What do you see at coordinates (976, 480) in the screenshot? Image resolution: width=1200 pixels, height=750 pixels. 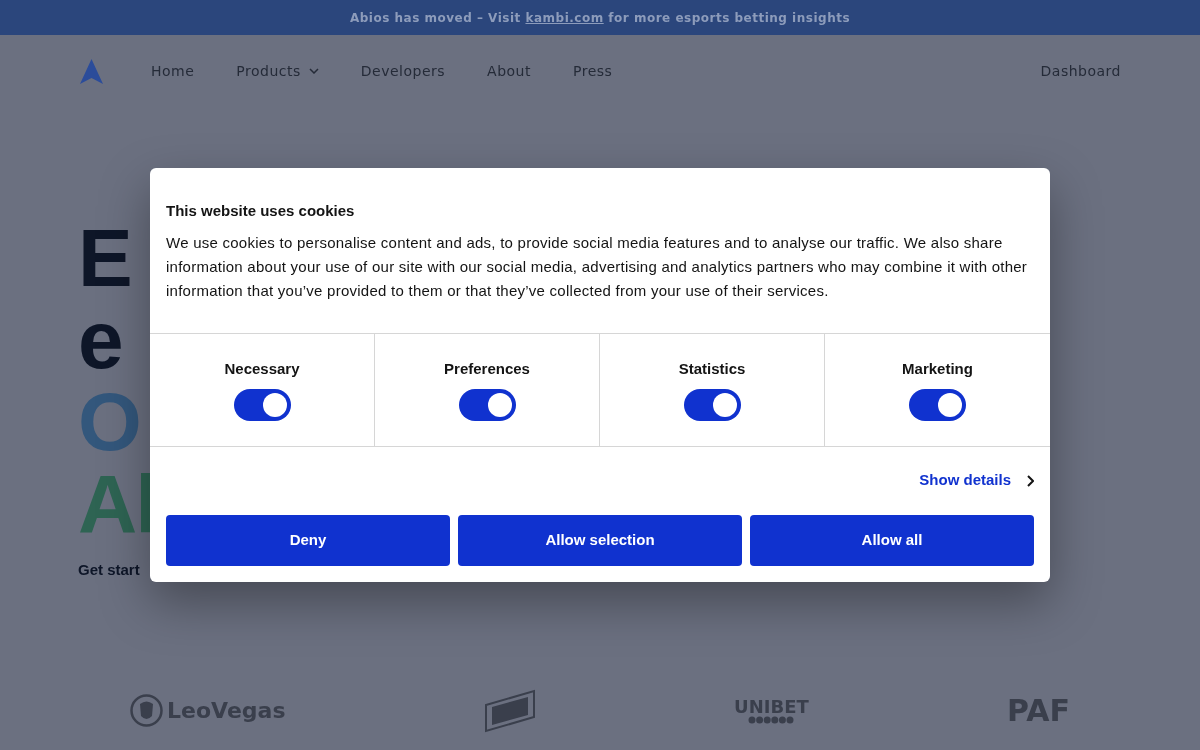 I see `show-details-link: Show details` at bounding box center [976, 480].